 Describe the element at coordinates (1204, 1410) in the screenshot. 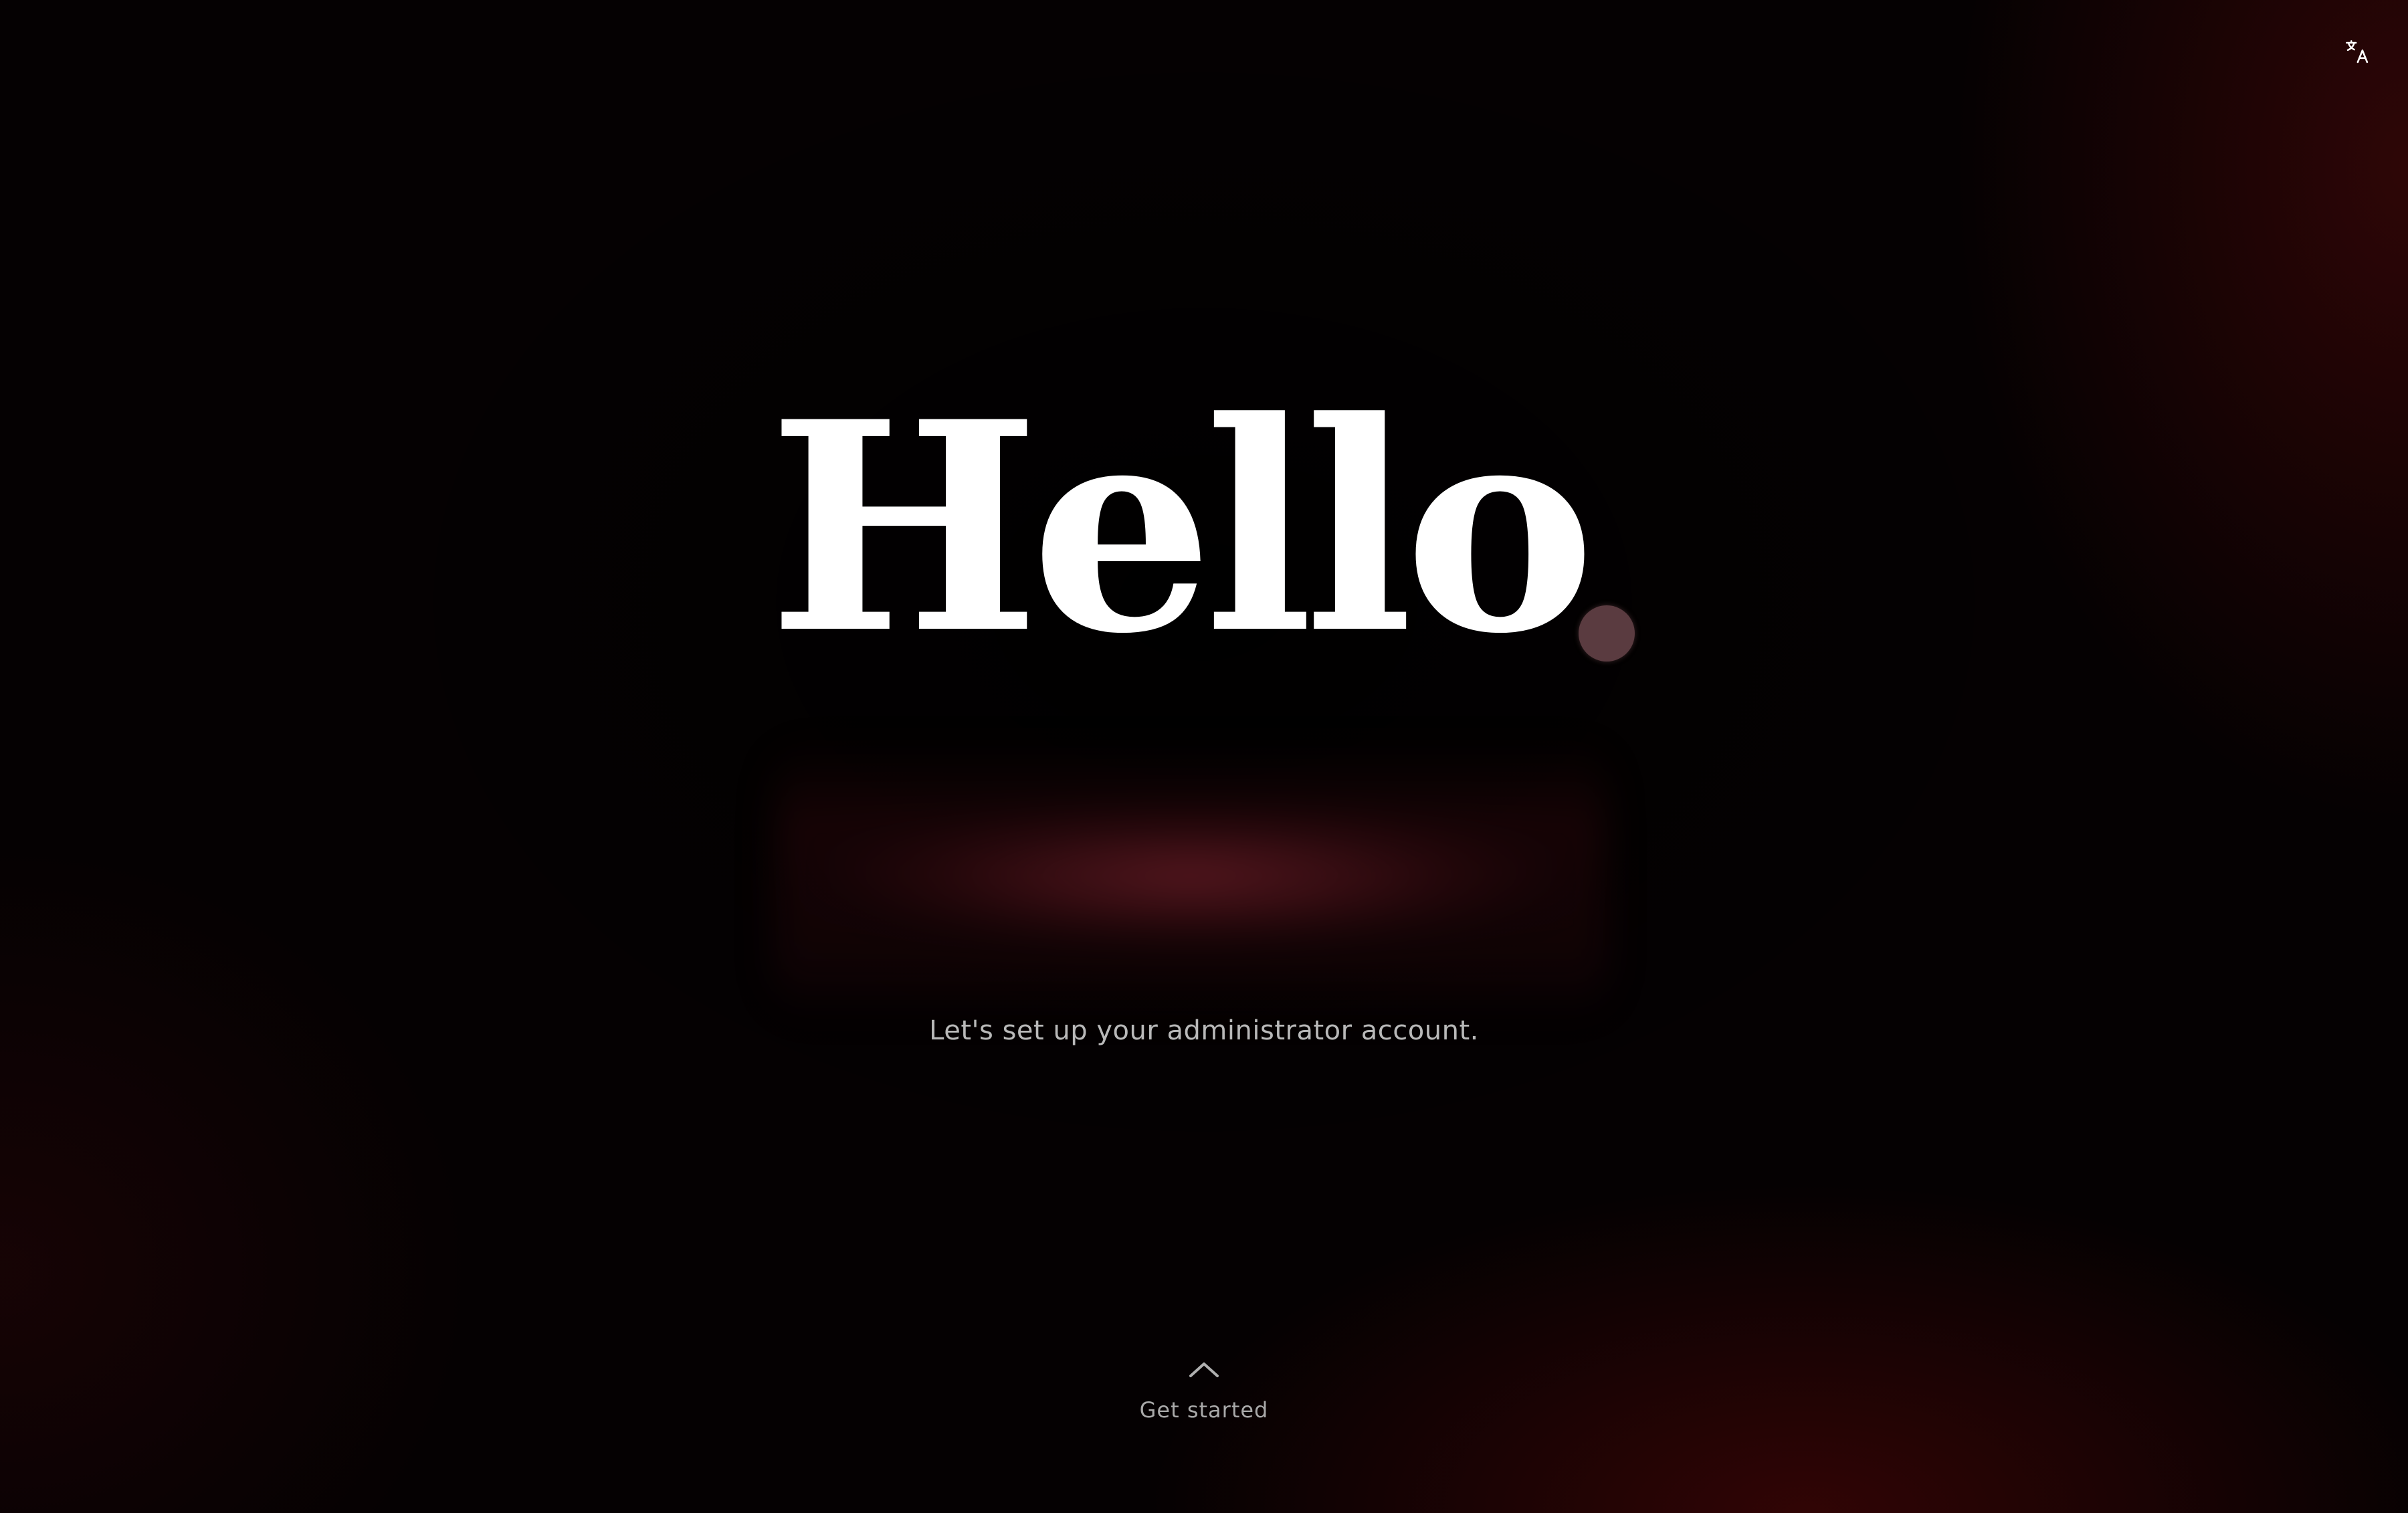

I see `get-started-label: Get started` at that location.